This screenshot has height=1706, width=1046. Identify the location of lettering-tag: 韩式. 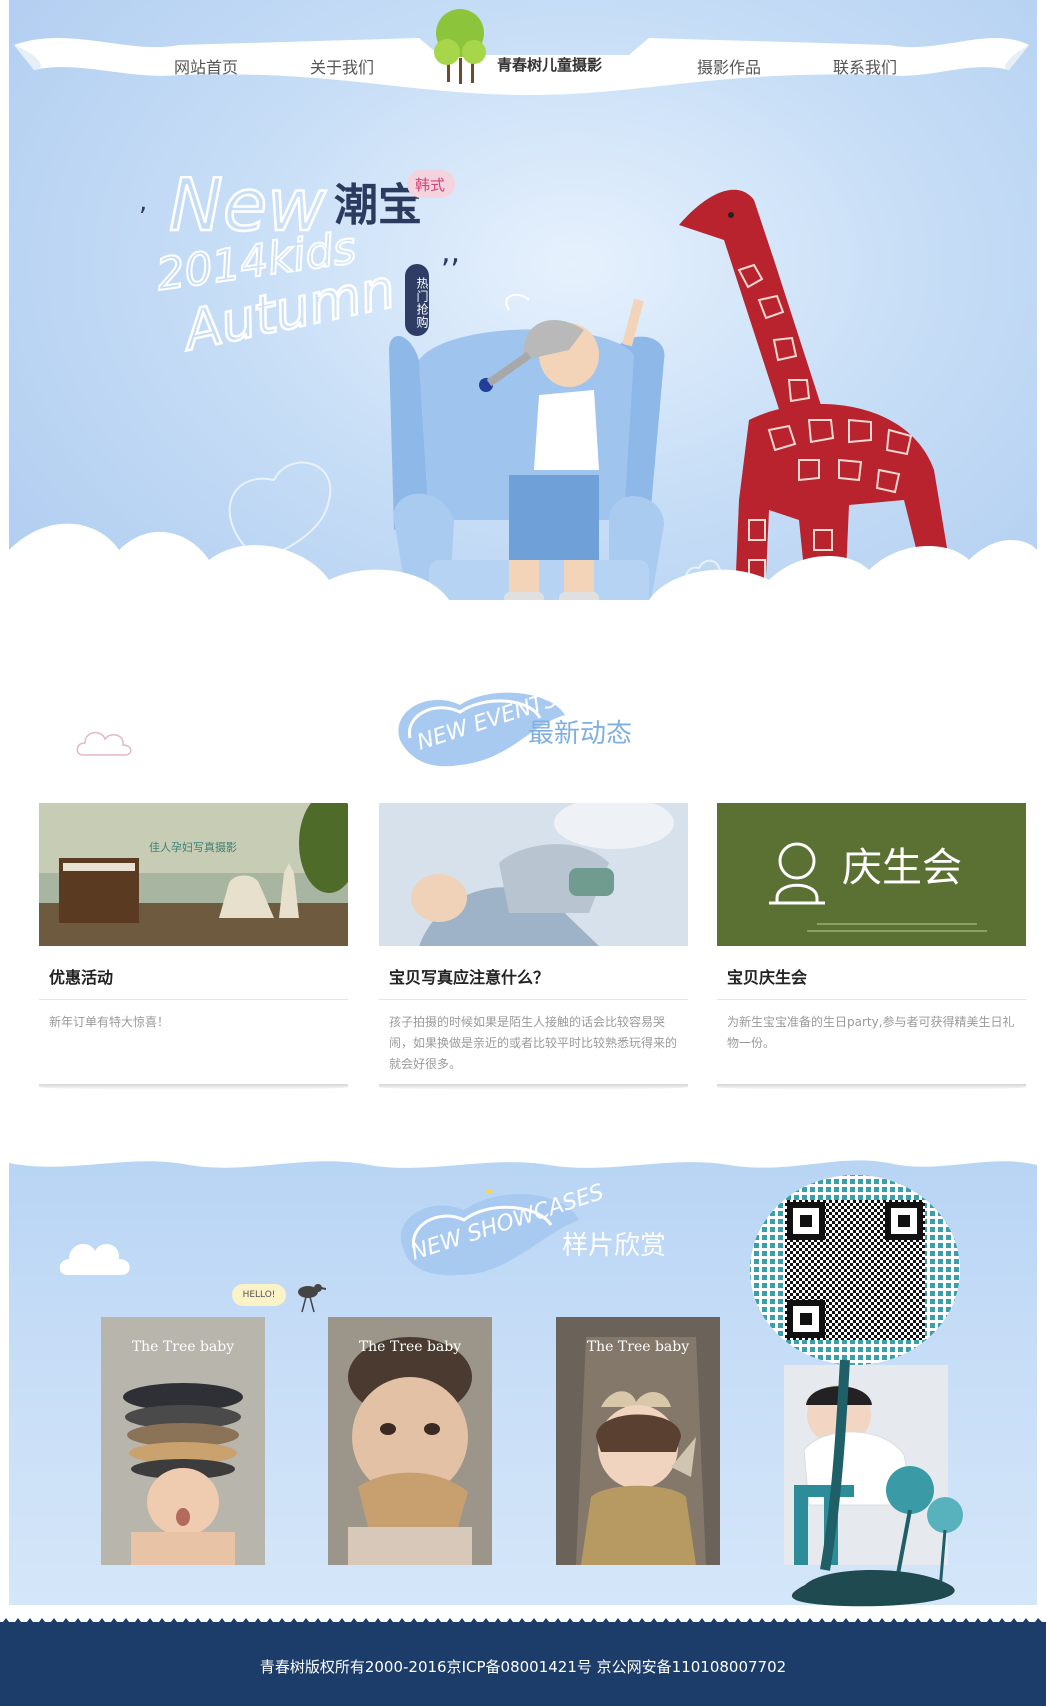
(430, 185).